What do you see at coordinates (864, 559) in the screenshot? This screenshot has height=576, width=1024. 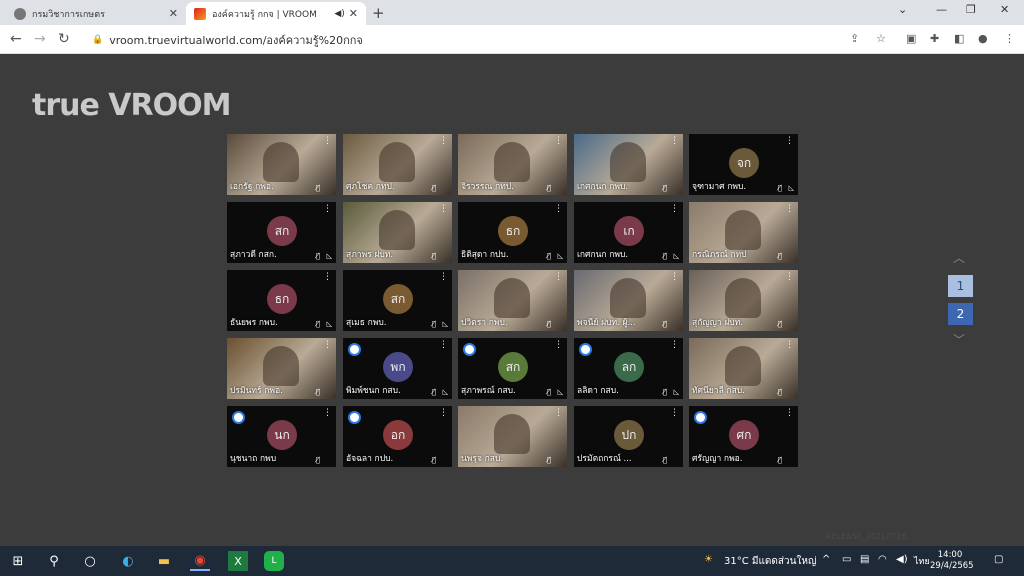 I see `network-icon: ▤` at bounding box center [864, 559].